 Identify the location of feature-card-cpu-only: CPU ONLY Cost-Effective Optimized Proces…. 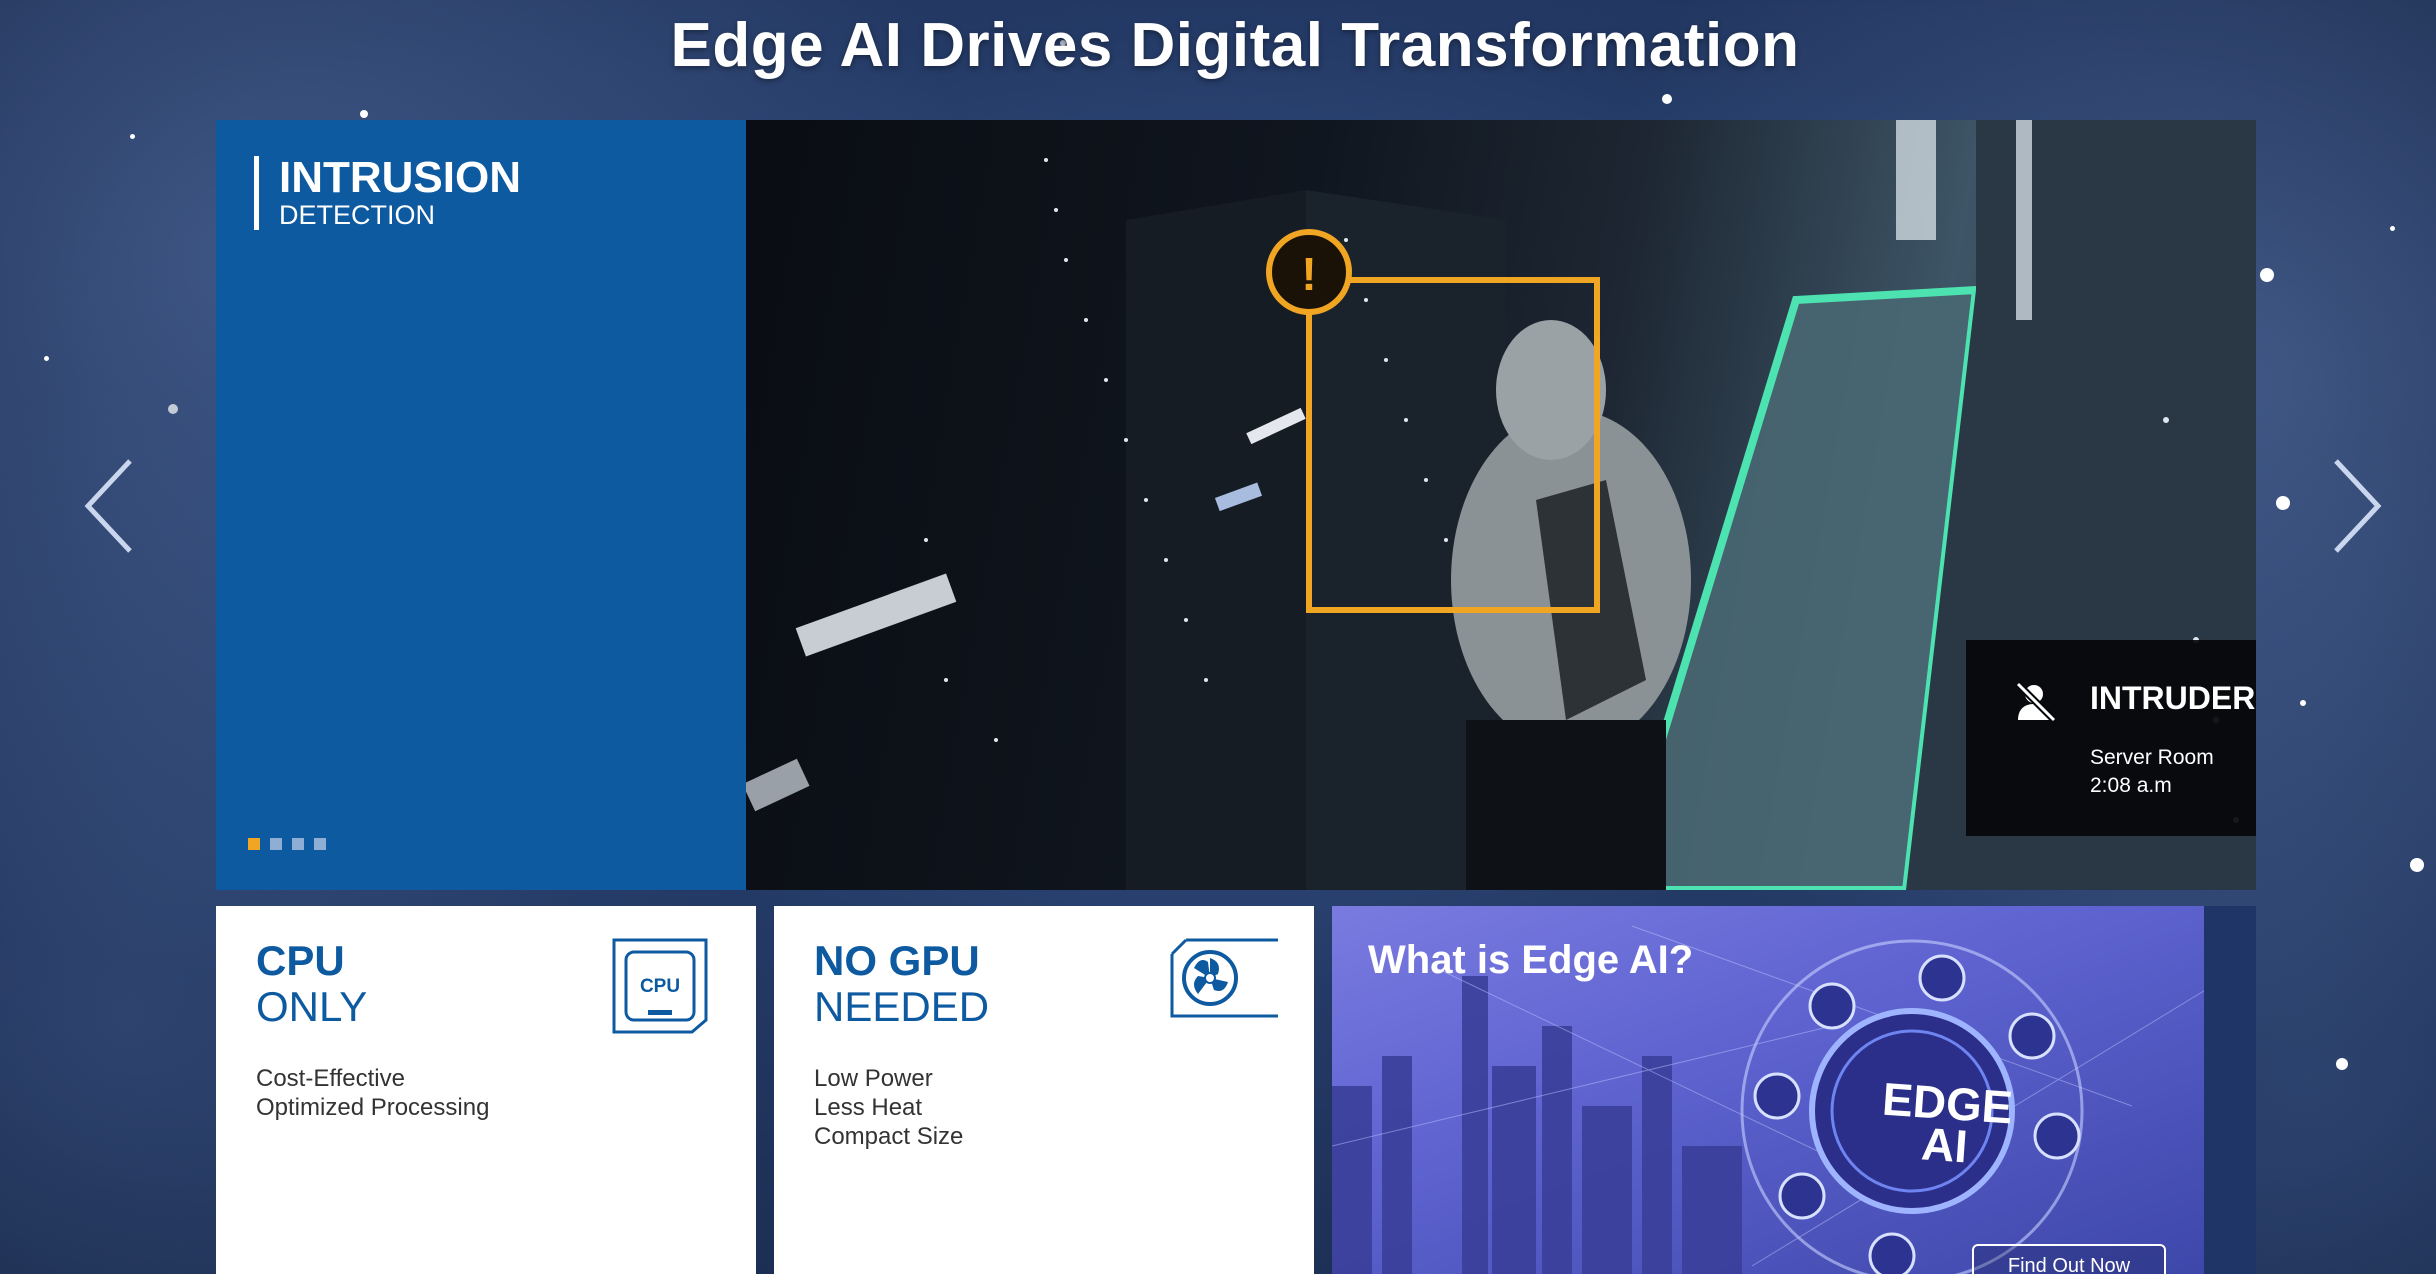
(486, 1090).